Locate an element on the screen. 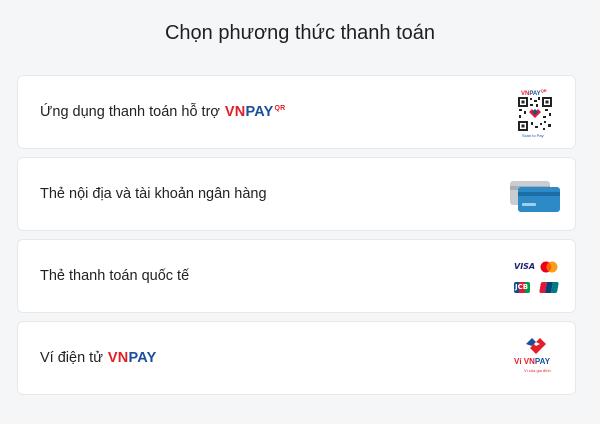 The width and height of the screenshot is (600, 424). qr-code-icon is located at coordinates (535, 114).